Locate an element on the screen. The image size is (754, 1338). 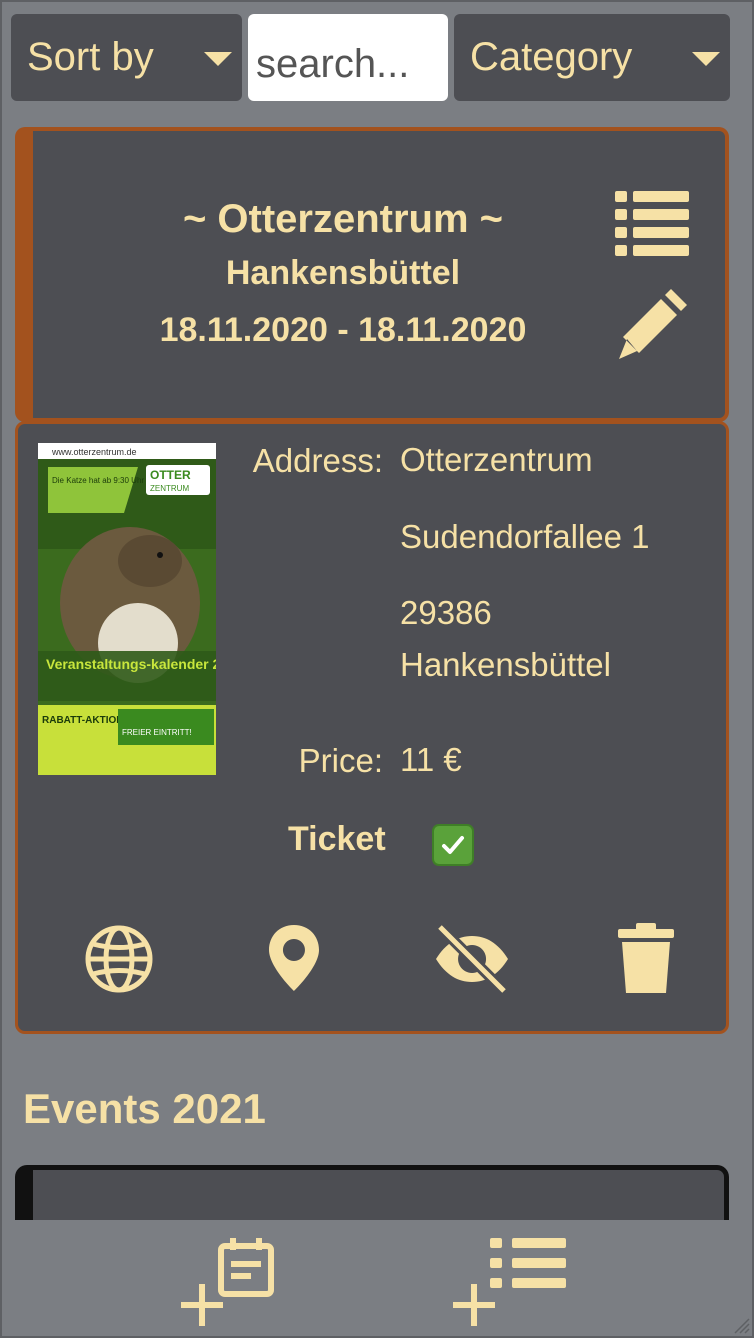
poster-url: www.otterzentrum.de is located at coordinates (94, 452).